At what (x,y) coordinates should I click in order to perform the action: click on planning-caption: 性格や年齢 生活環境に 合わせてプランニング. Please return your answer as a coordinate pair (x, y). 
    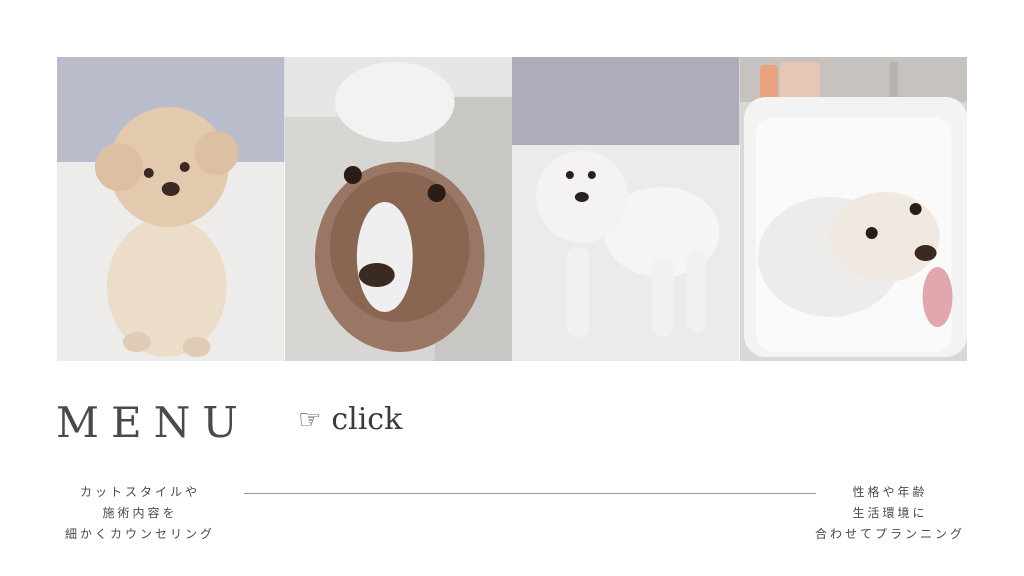
    Looking at the image, I should click on (890, 513).